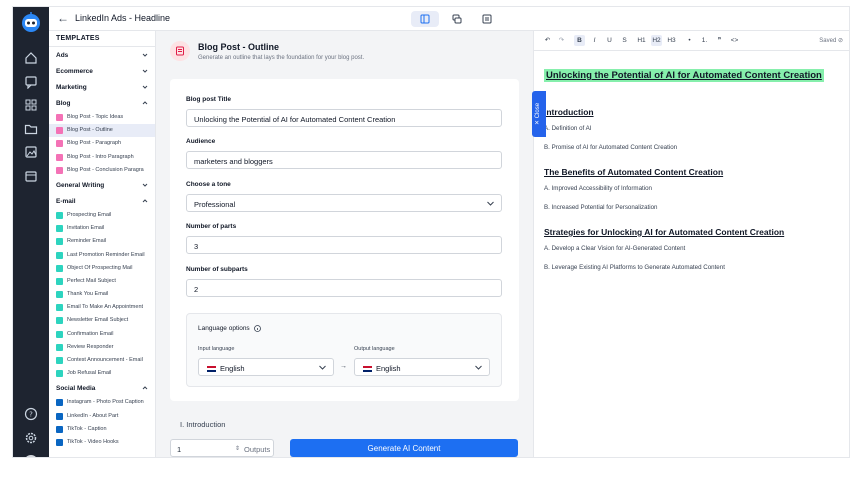 This screenshot has width=850, height=478. Describe the element at coordinates (237, 448) in the screenshot. I see `stepper-icon: ⇕` at that location.